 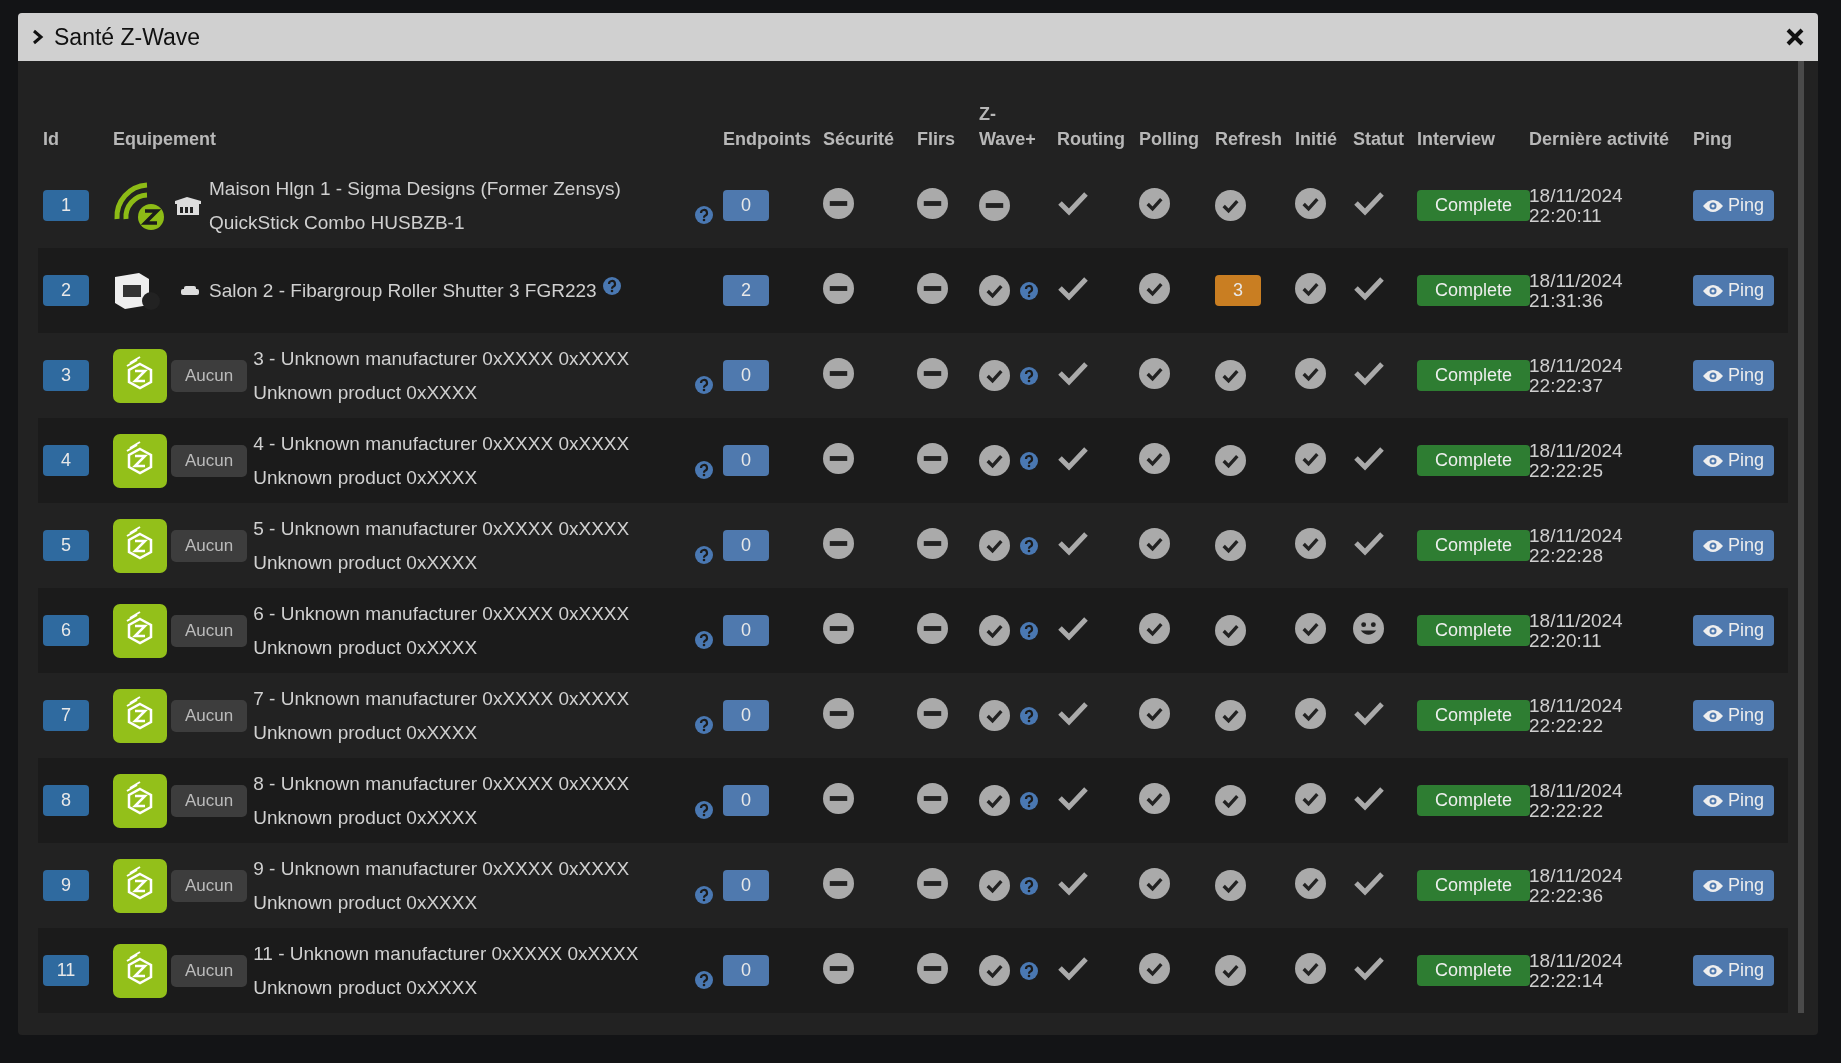 I want to click on column-header: Flirs, so click(x=936, y=139).